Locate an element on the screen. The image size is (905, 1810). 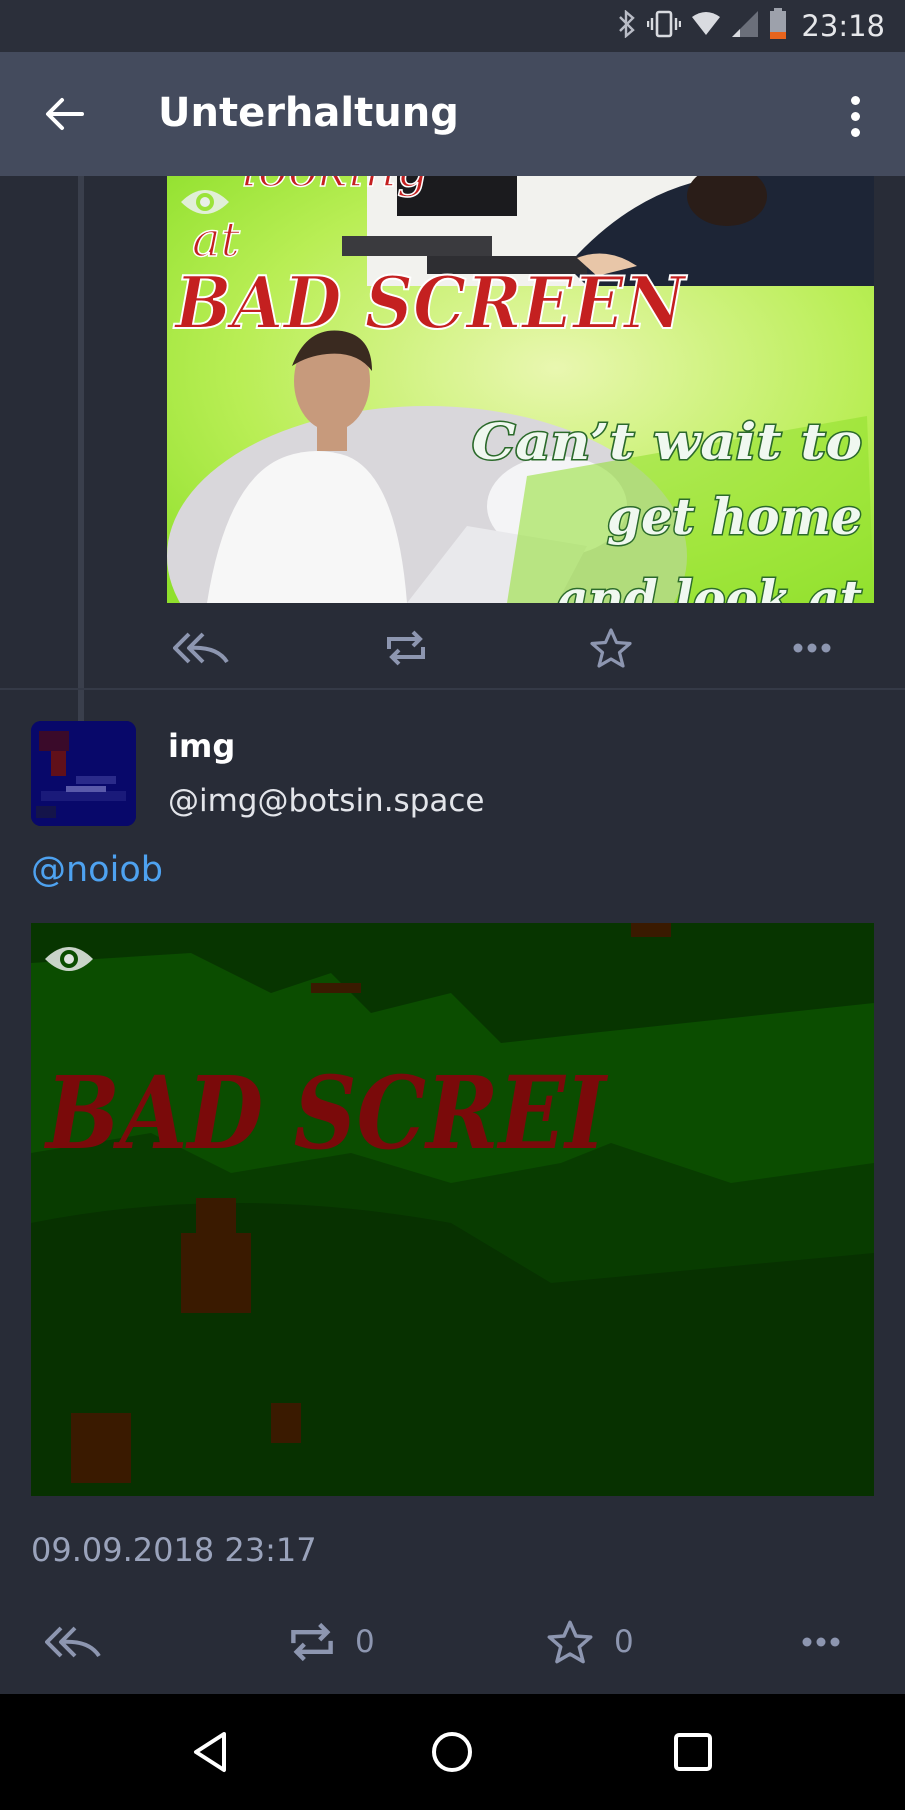
nav-home-button is located at coordinates (452, 1752).